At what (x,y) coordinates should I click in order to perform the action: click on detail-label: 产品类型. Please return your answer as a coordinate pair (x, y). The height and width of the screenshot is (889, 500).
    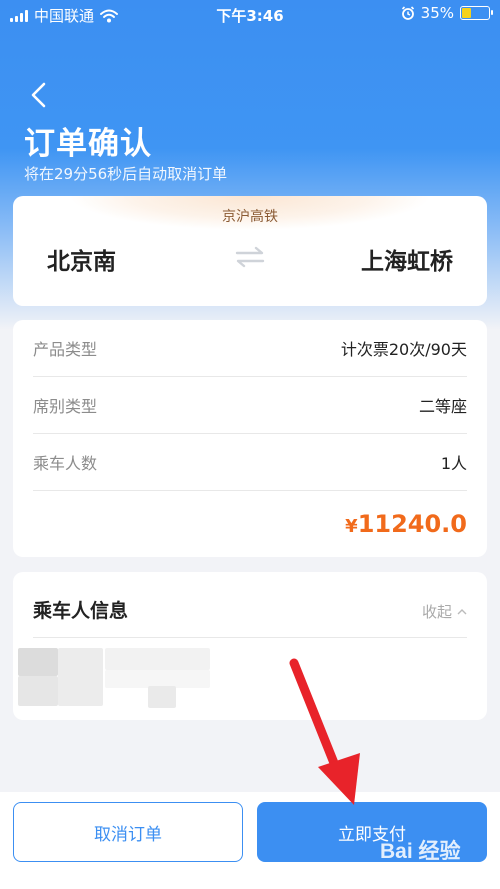
    Looking at the image, I should click on (65, 349).